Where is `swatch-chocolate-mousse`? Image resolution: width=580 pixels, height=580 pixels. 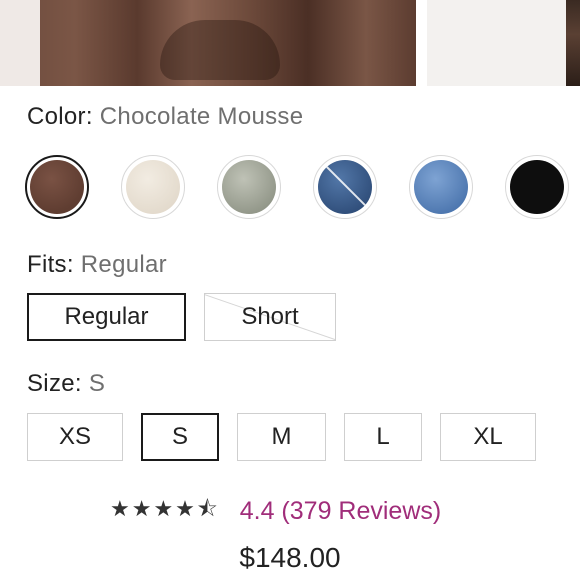 swatch-chocolate-mousse is located at coordinates (57, 187).